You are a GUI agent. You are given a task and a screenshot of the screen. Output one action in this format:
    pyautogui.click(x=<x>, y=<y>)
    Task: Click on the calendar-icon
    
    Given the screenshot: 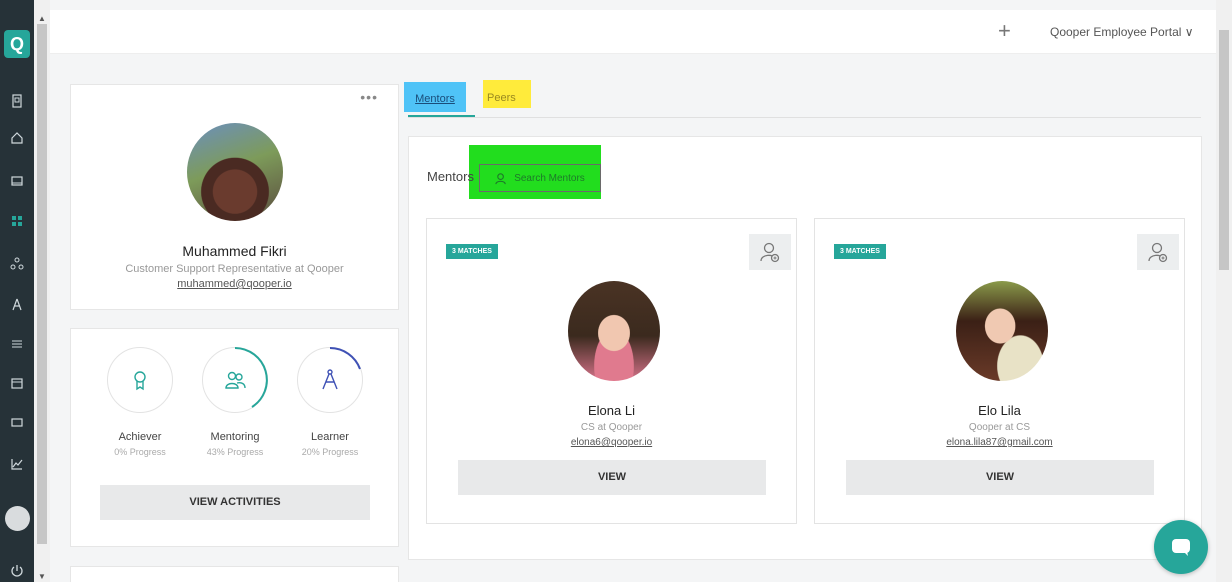 What is the action you would take?
    pyautogui.click(x=17, y=383)
    